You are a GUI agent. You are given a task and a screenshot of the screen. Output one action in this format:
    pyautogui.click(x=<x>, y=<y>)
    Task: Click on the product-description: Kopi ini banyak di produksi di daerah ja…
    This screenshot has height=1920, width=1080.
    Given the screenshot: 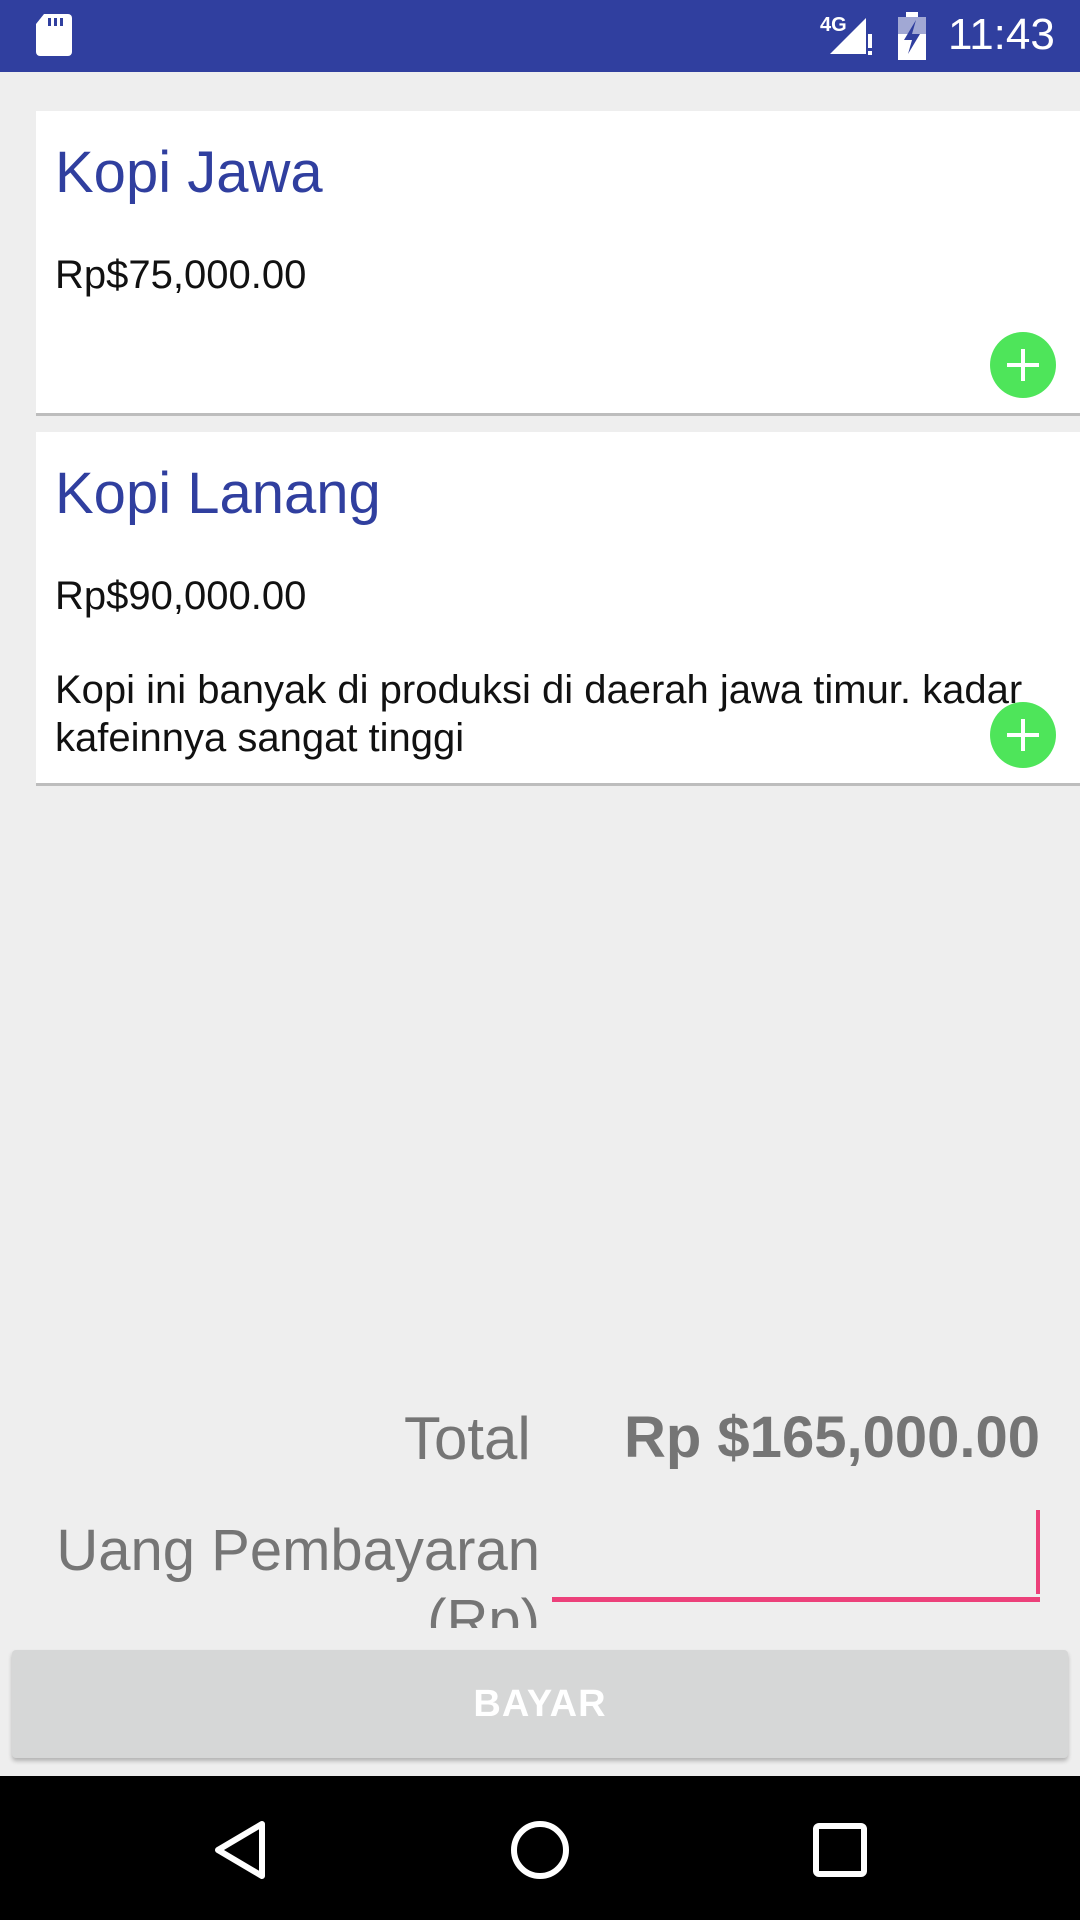 What is the action you would take?
    pyautogui.click(x=539, y=714)
    